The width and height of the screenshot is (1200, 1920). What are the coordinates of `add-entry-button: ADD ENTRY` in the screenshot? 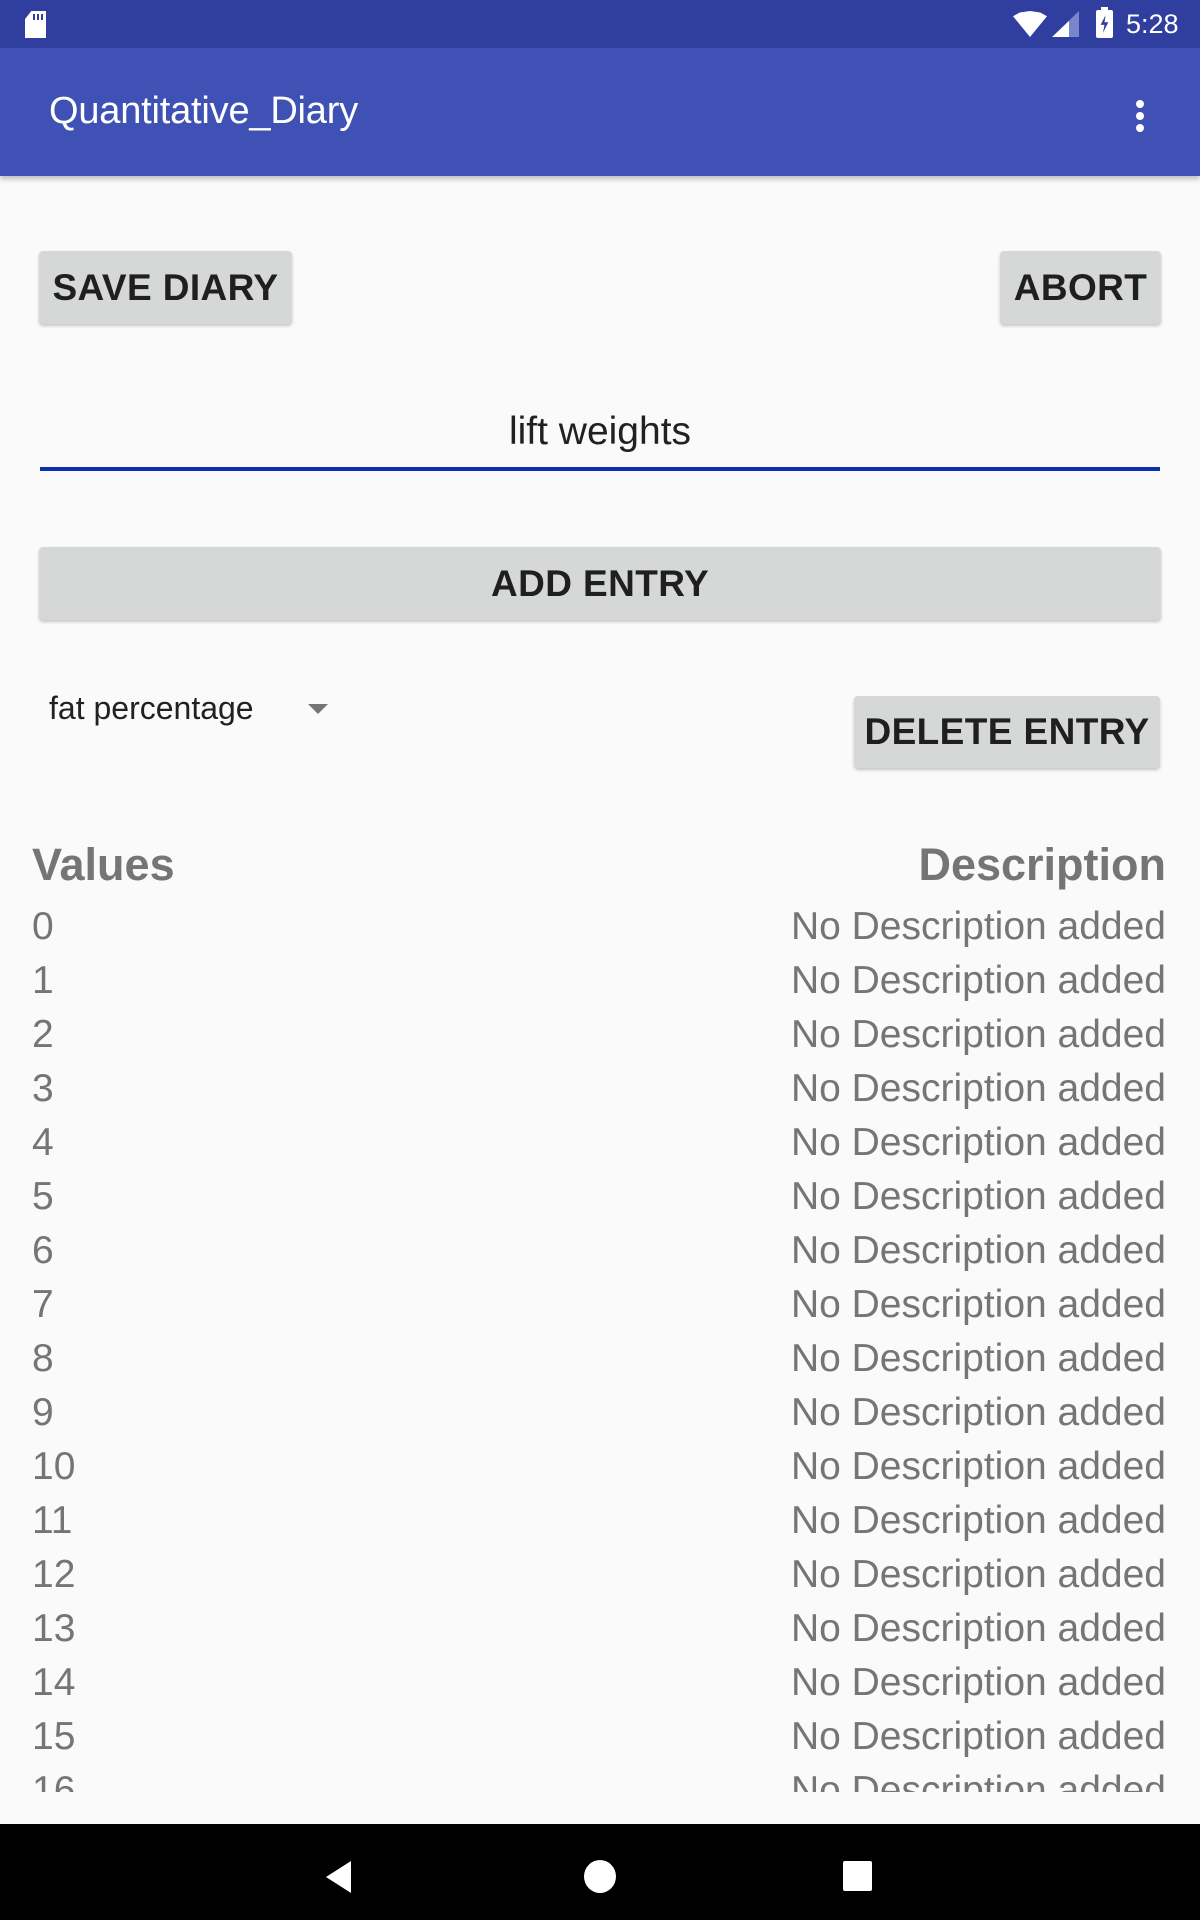 It's located at (600, 583).